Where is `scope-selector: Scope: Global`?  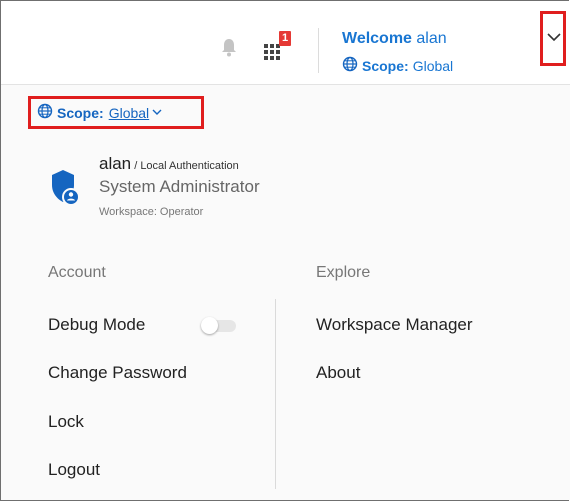 scope-selector: Scope: Global is located at coordinates (116, 112).